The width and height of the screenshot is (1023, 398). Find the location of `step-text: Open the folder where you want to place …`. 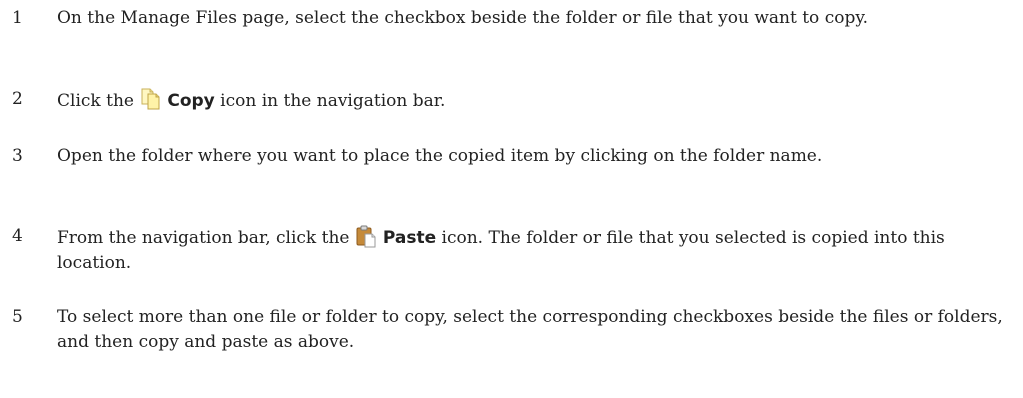

step-text: Open the folder where you want to place … is located at coordinates (440, 156).